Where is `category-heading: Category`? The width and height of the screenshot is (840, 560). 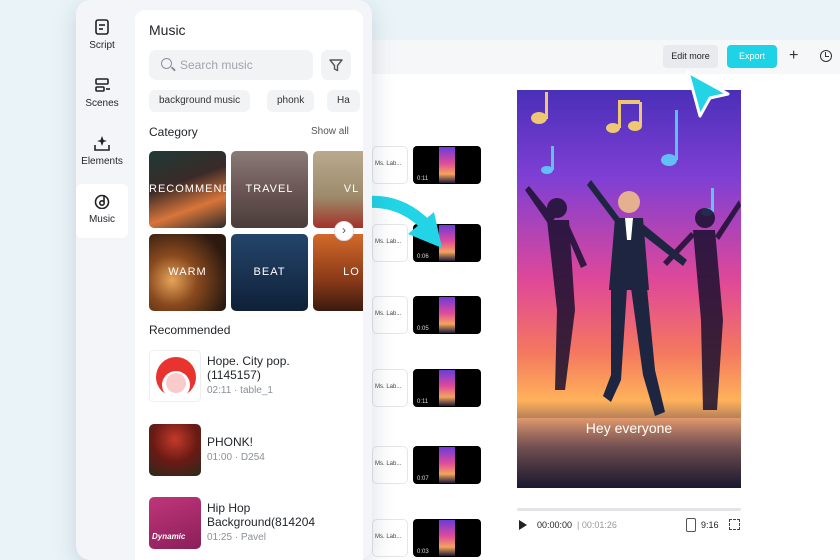 category-heading: Category is located at coordinates (173, 132).